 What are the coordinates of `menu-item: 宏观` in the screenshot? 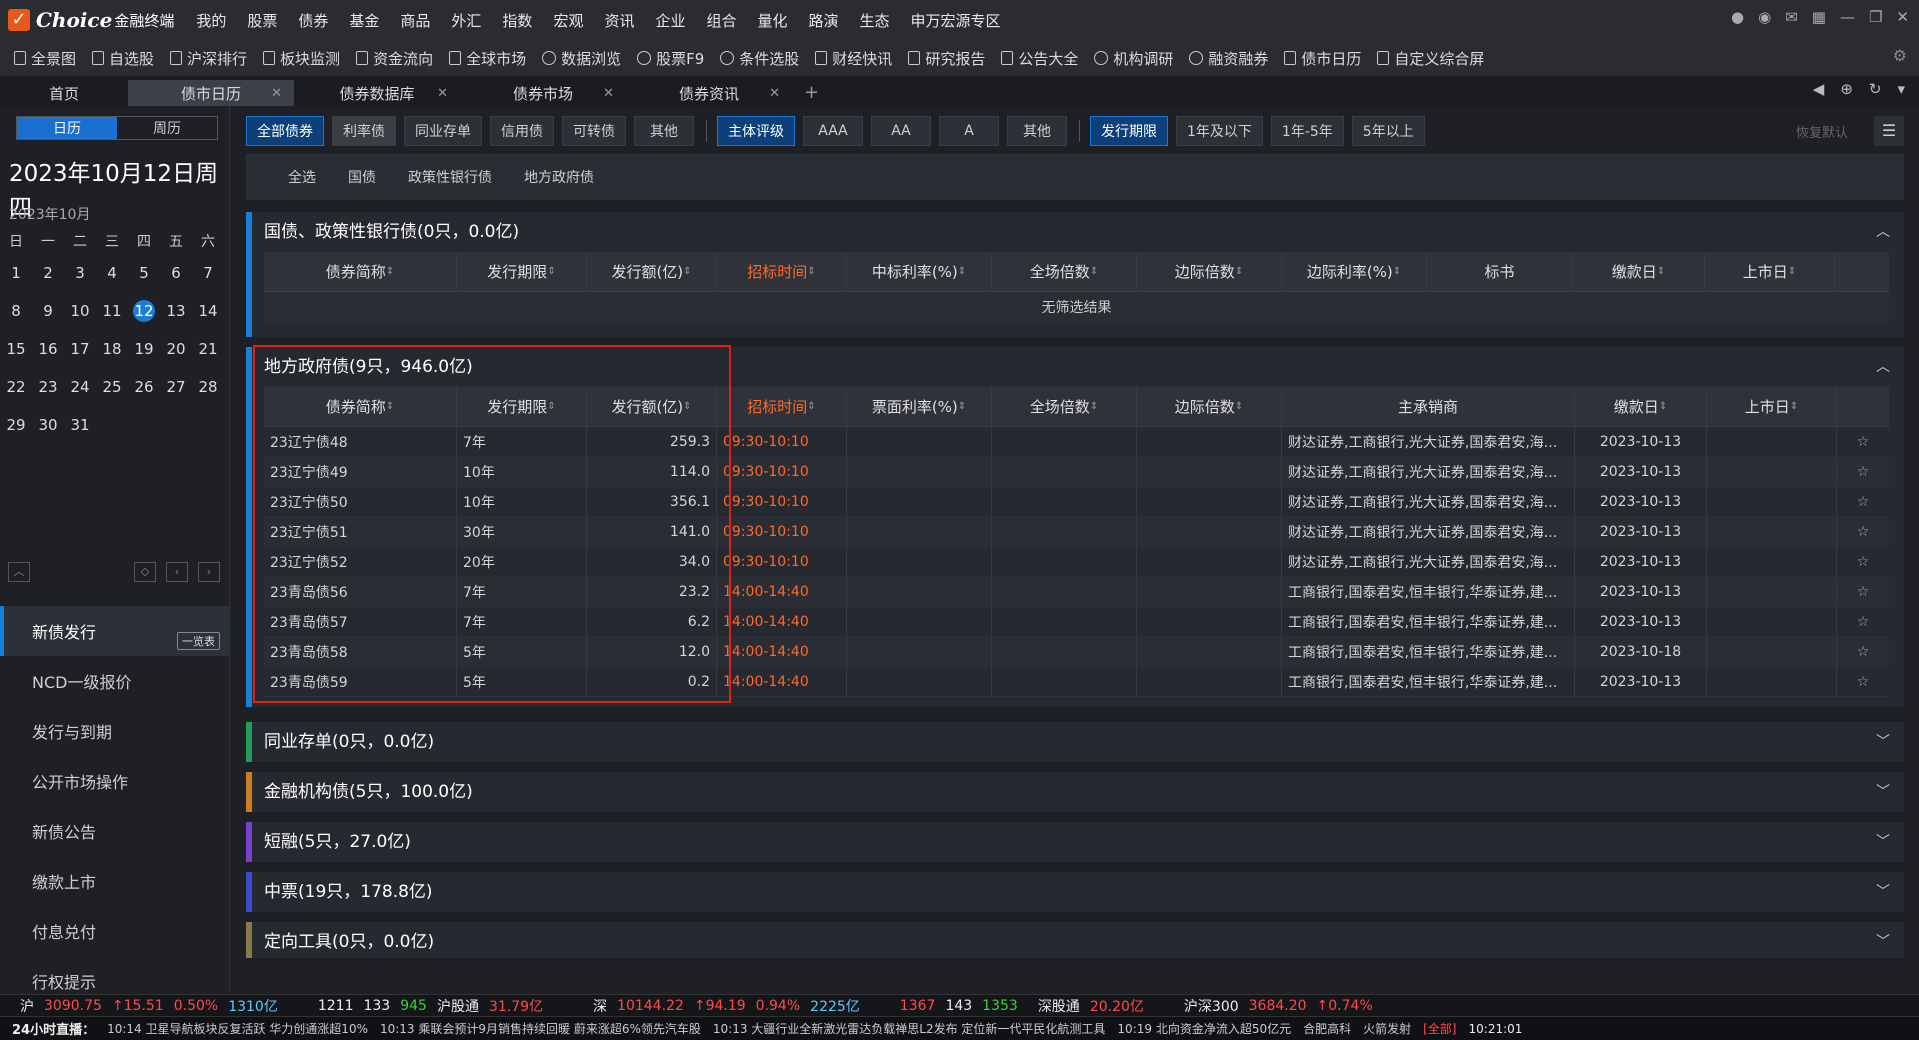 It's located at (568, 20).